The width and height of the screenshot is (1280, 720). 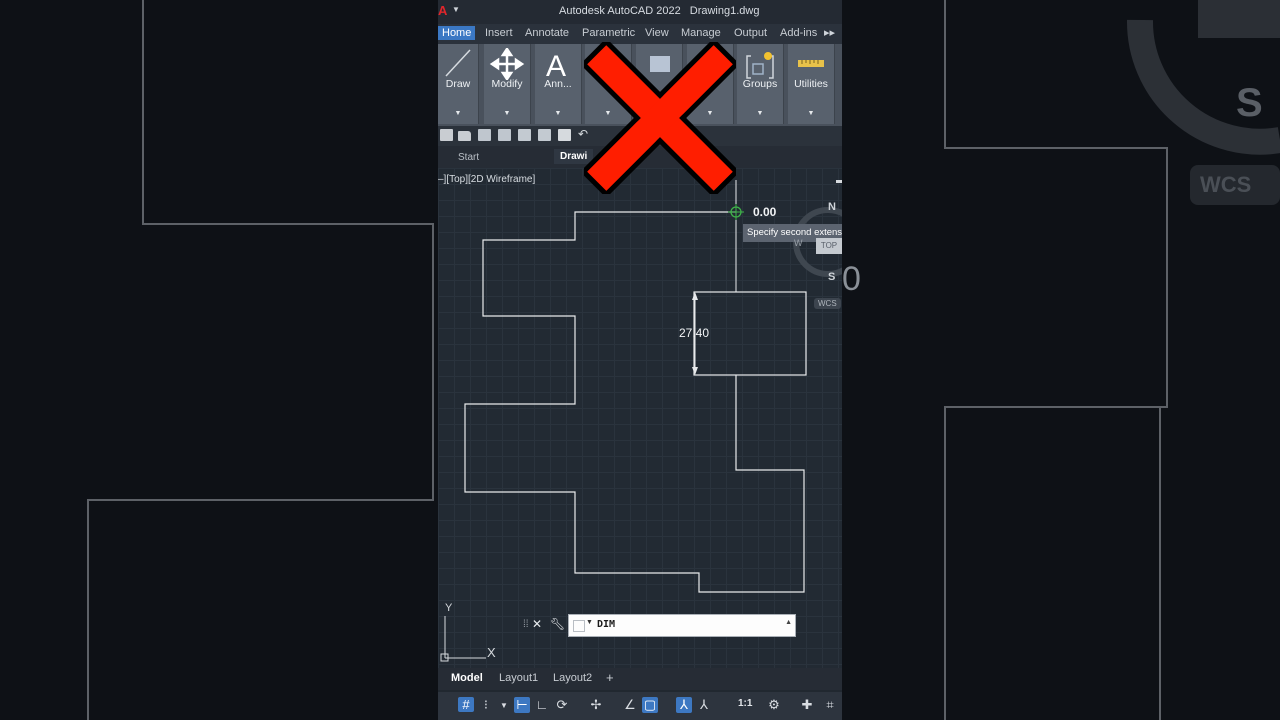 What do you see at coordinates (650, 705) in the screenshot?
I see `selection-cycling-icon: ▢` at bounding box center [650, 705].